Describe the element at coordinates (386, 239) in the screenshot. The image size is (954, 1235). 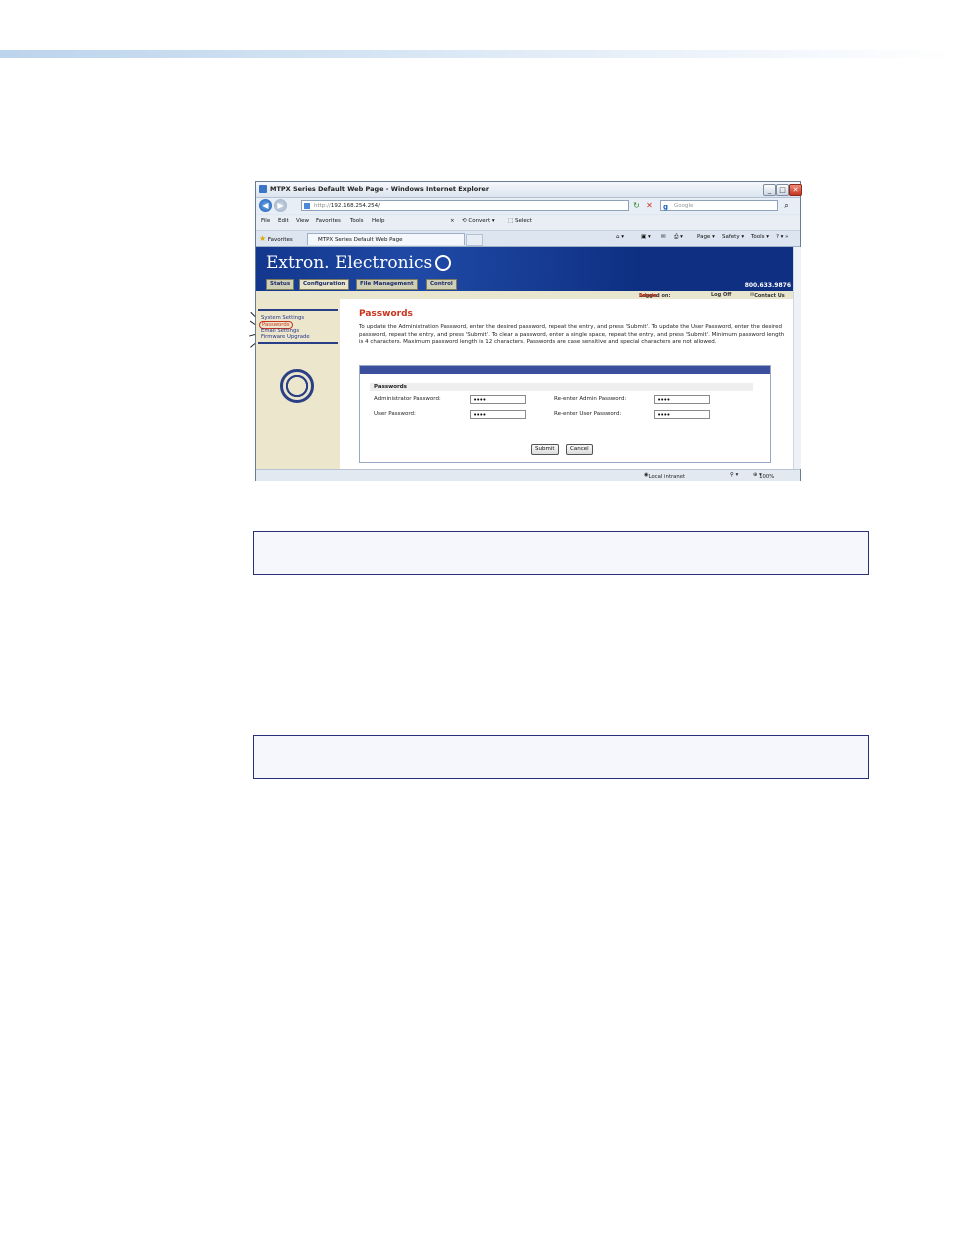
I see `tab-active: MTPX Series Default Web Page` at that location.